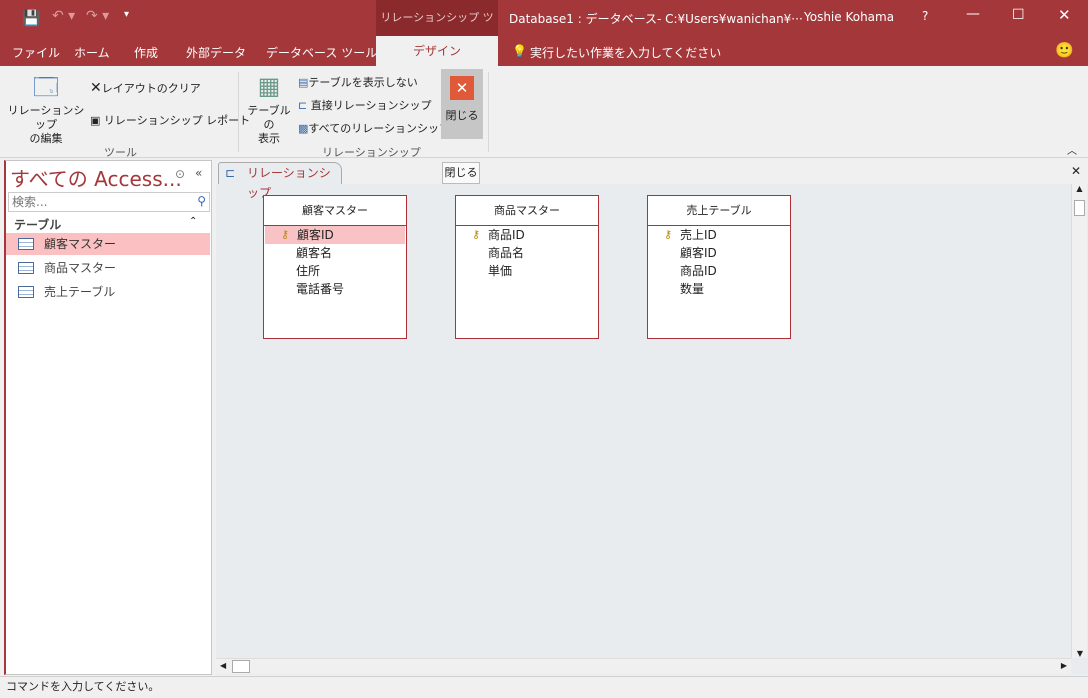 The image size is (1088, 698). What do you see at coordinates (269, 109) in the screenshot?
I see `show-table-button: ▦ テーブルの 表示` at bounding box center [269, 109].